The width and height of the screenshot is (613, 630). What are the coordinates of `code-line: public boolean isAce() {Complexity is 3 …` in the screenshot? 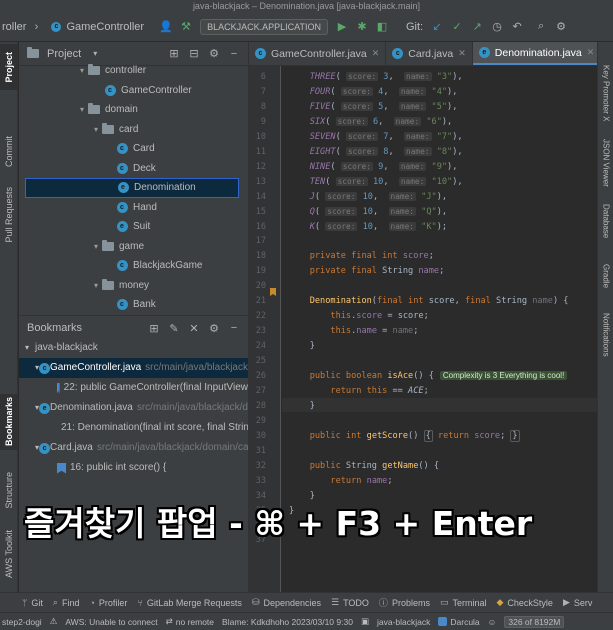 It's located at (428, 376).